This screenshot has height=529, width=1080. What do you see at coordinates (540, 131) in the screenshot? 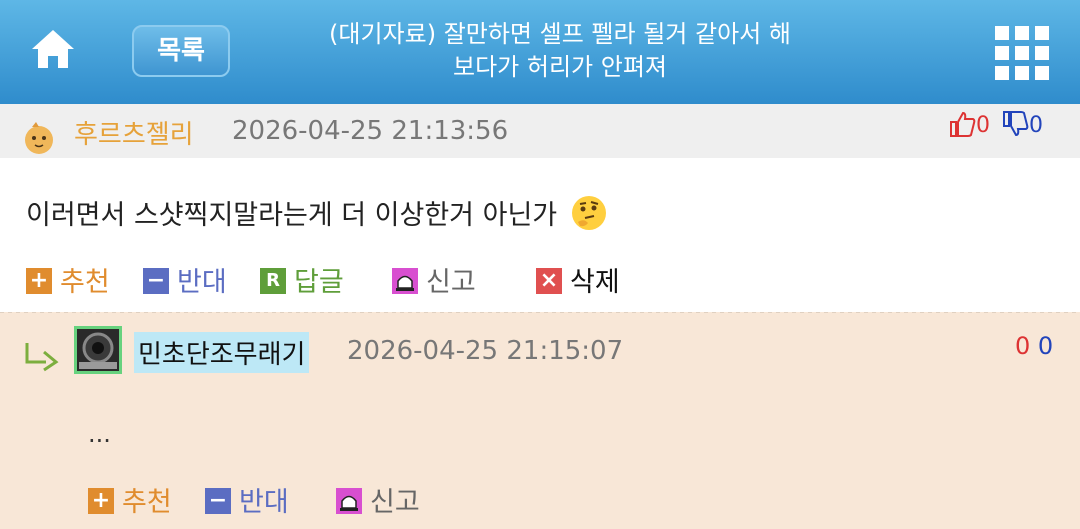
I see `comment-header: 후르츠젤리 2026-04-25 21:13:56 0 0` at bounding box center [540, 131].